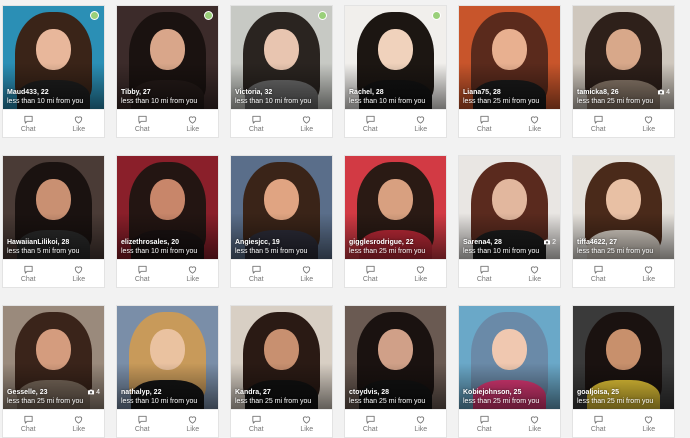  Describe the element at coordinates (53, 242) in the screenshot. I see `profile-name-age: HawaiianLilikoi, 28` at that location.